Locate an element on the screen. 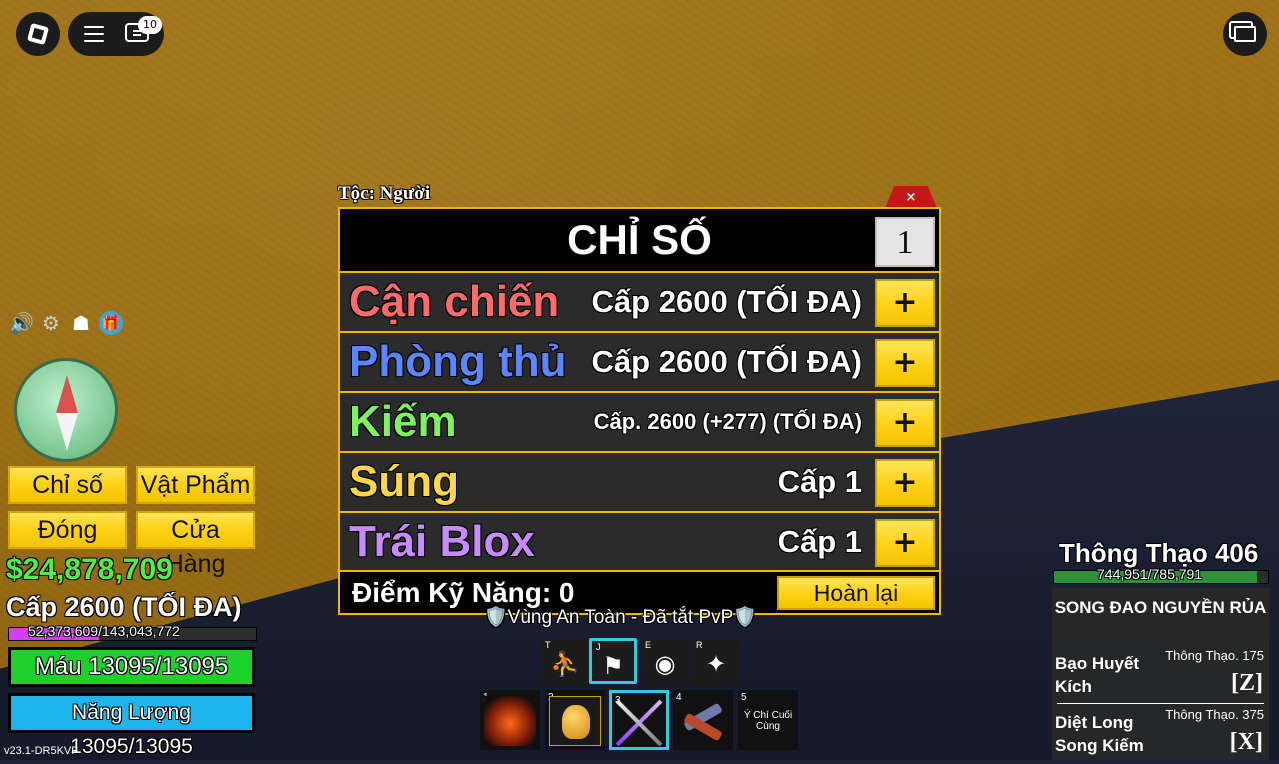 This screenshot has height=764, width=1279. roblox-logo-icon is located at coordinates (38, 34).